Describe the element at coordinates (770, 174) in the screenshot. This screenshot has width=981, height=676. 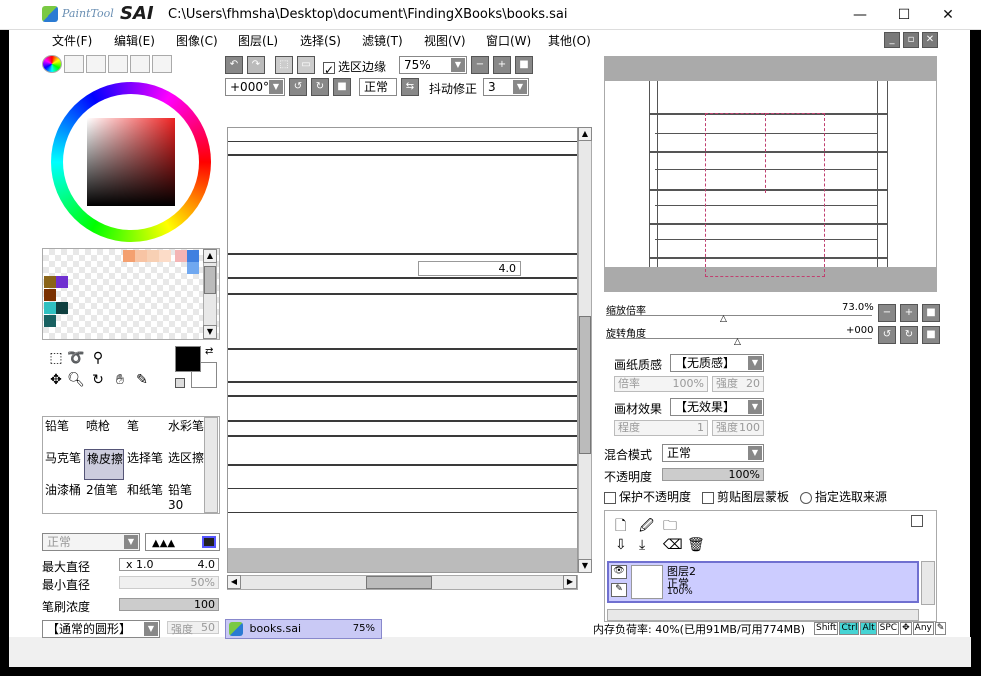
I see `navigator-preview` at that location.